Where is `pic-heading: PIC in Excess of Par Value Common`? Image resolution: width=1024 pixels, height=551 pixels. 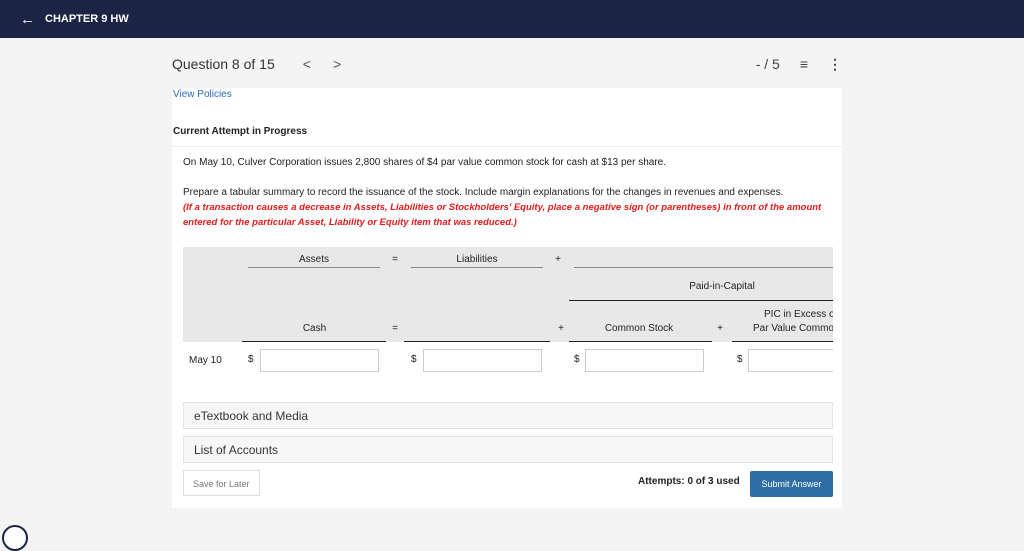
pic-heading: PIC in Excess of Par Value Common is located at coordinates (782, 322).